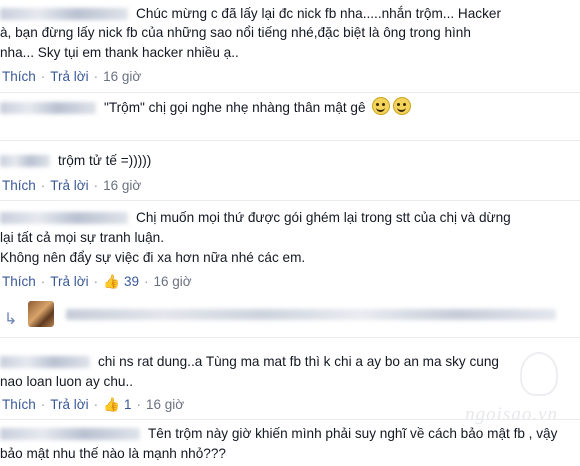  I want to click on reply-arrow-icon: ↳, so click(11, 319).